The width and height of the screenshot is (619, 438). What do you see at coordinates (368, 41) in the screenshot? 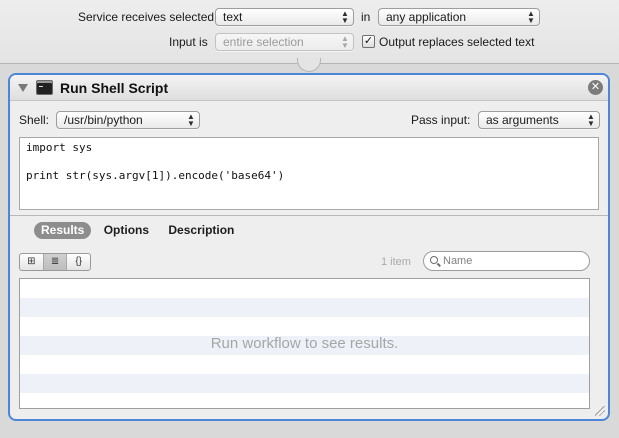
I see `output-replaces-checkbox: ✓` at bounding box center [368, 41].